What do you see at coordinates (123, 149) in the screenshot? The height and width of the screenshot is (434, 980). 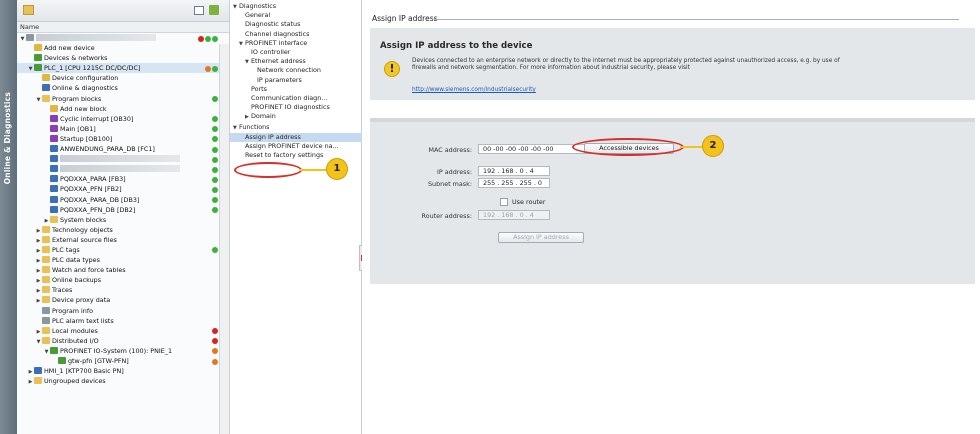 I see `tree-row: ANWENDUNG_PARA_DB [FC1]` at bounding box center [123, 149].